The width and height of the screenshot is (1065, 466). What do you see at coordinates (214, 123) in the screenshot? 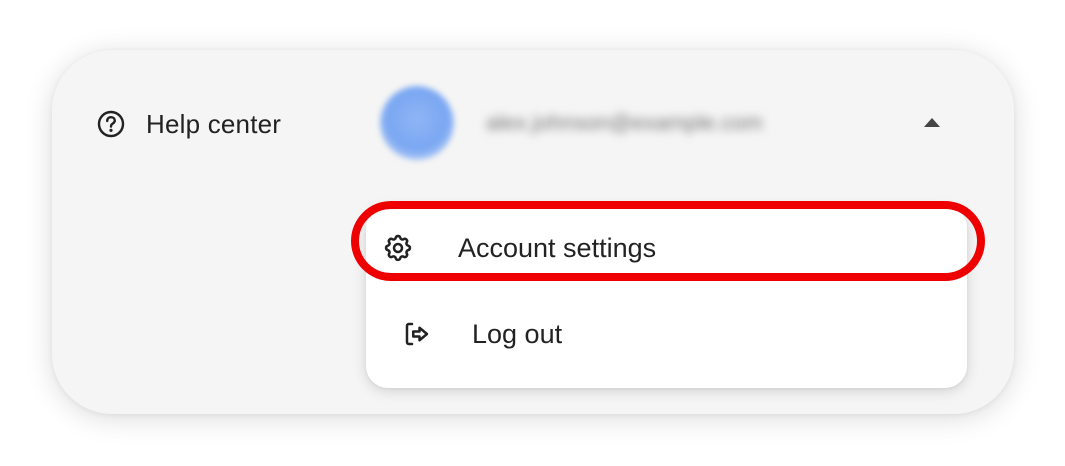
I see `help-center-label: Help center` at bounding box center [214, 123].